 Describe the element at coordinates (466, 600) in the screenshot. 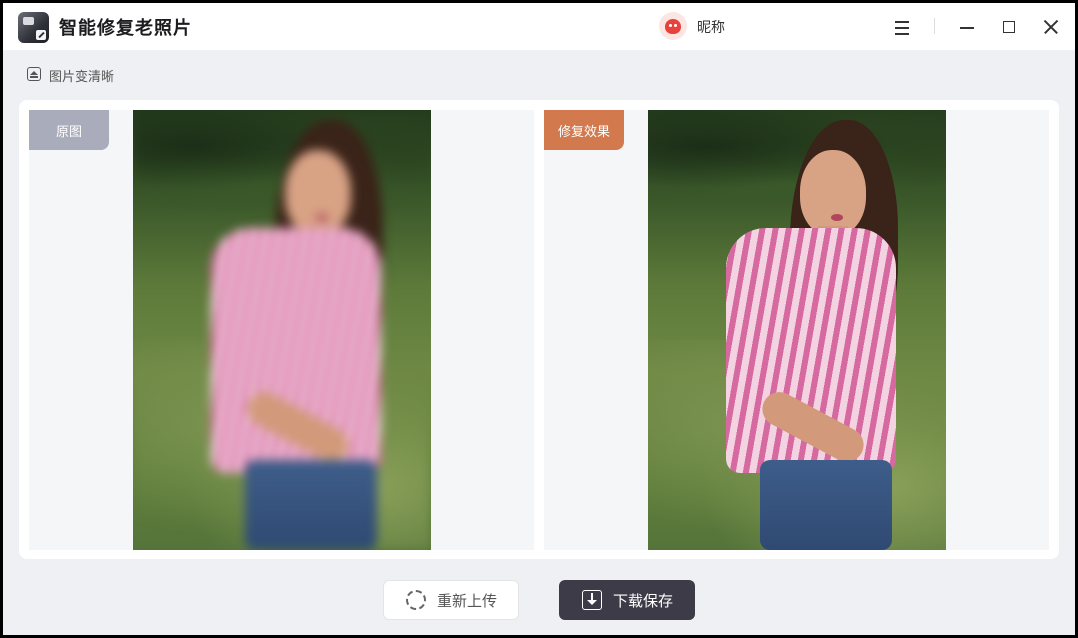

I see `reupload-label: 重新上传` at that location.